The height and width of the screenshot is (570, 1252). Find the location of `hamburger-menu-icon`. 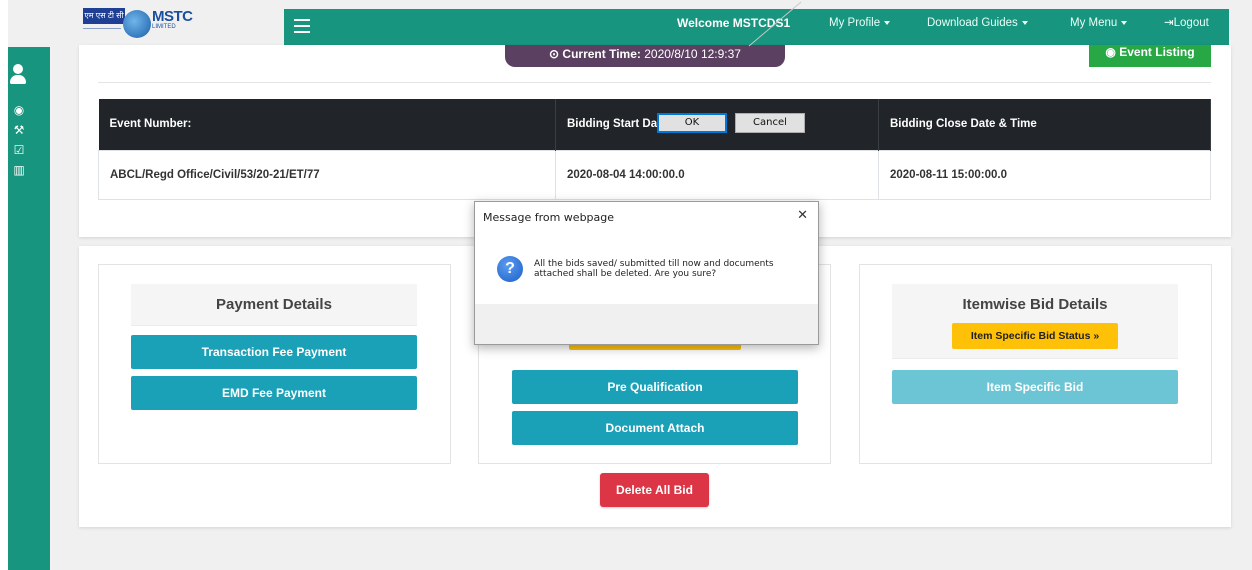

hamburger-menu-icon is located at coordinates (302, 26).